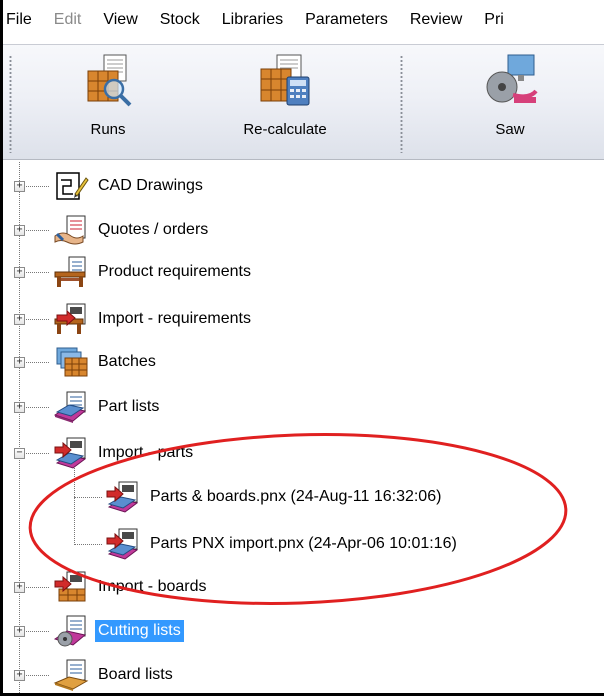 This screenshot has width=604, height=696. I want to click on tree-item-label: Part lists, so click(129, 406).